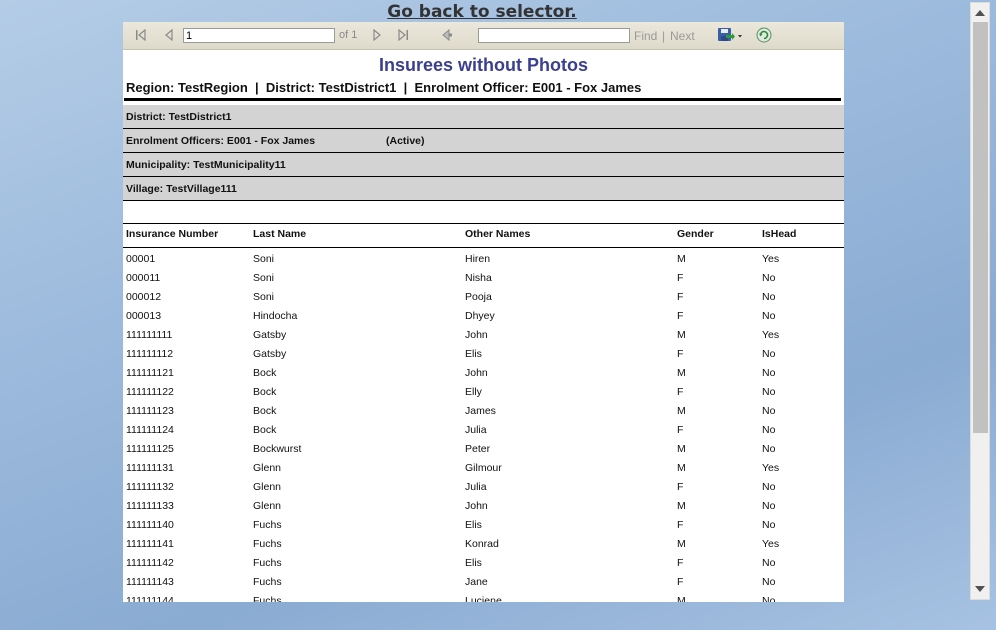 This screenshot has height=630, width=996. What do you see at coordinates (403, 35) in the screenshot?
I see `last-page-icon` at bounding box center [403, 35].